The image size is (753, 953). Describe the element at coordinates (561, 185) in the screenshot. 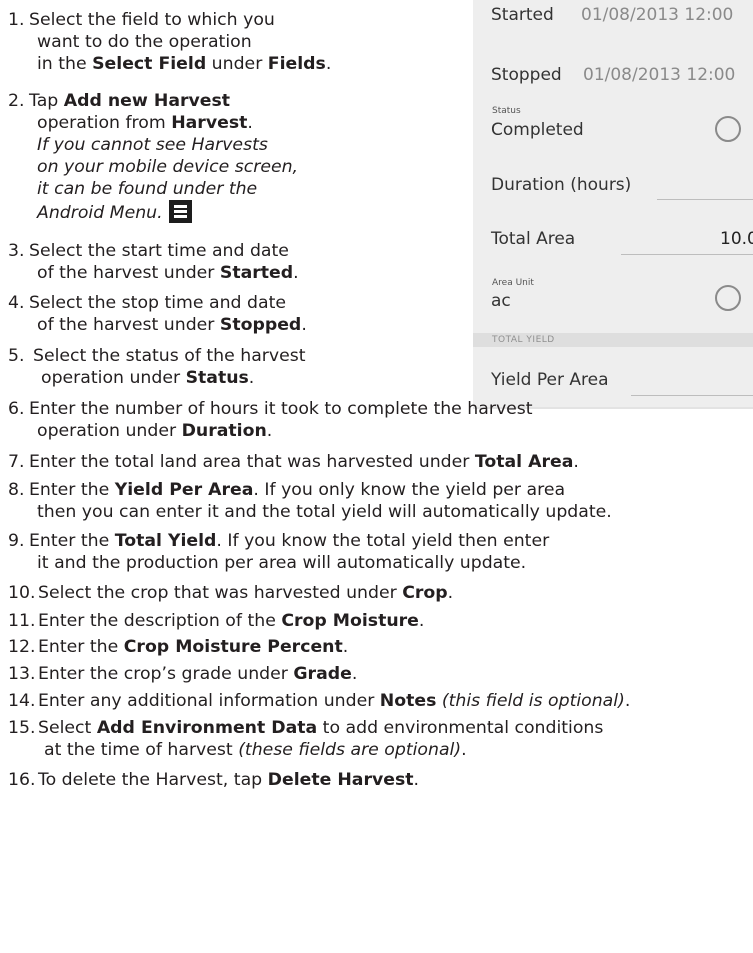

I see `duration-label: Duration (hours)` at that location.